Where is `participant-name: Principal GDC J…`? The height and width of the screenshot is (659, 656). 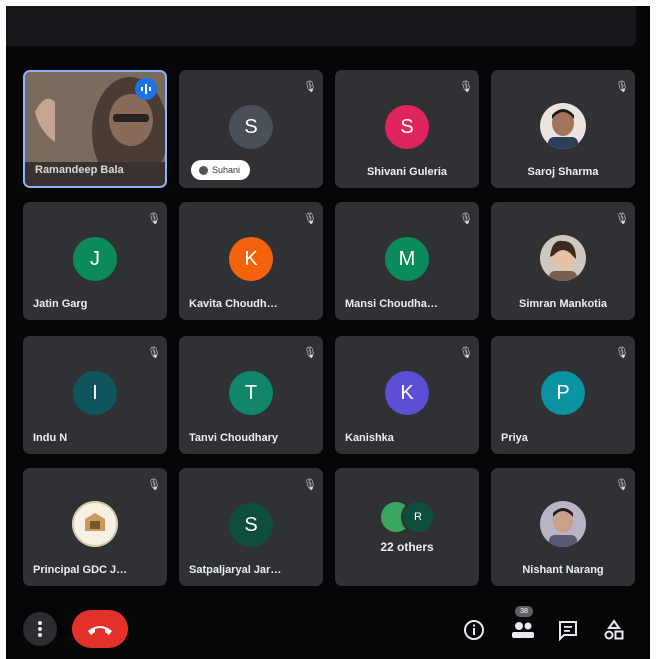 participant-name: Principal GDC J… is located at coordinates (80, 570).